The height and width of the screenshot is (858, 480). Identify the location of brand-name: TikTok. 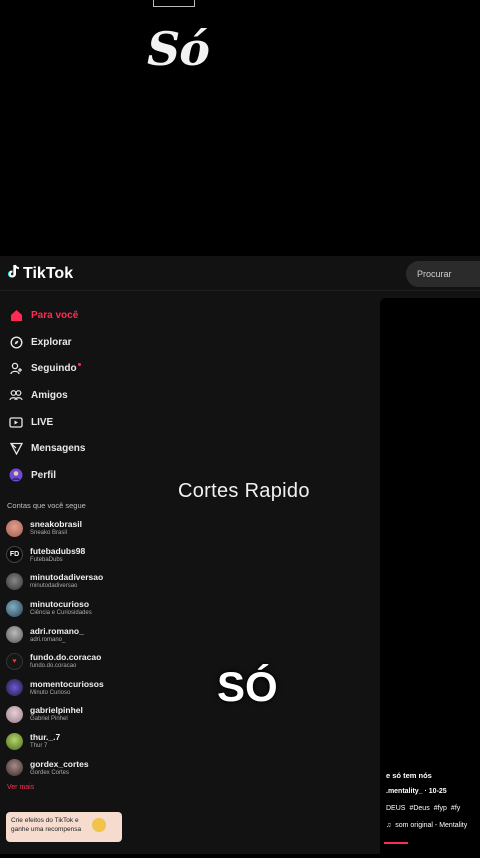
(48, 273).